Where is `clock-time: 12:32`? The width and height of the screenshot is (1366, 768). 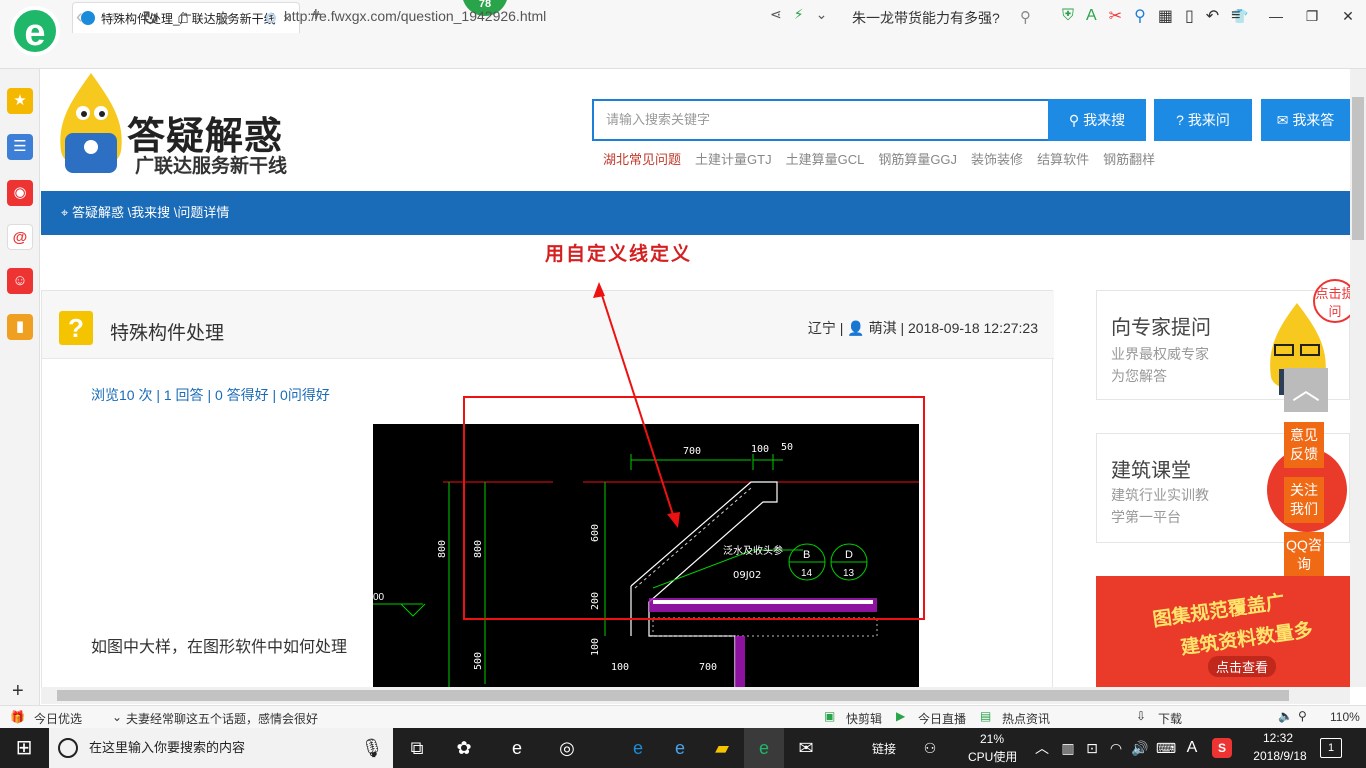 clock-time: 12:32 is located at coordinates (1278, 738).